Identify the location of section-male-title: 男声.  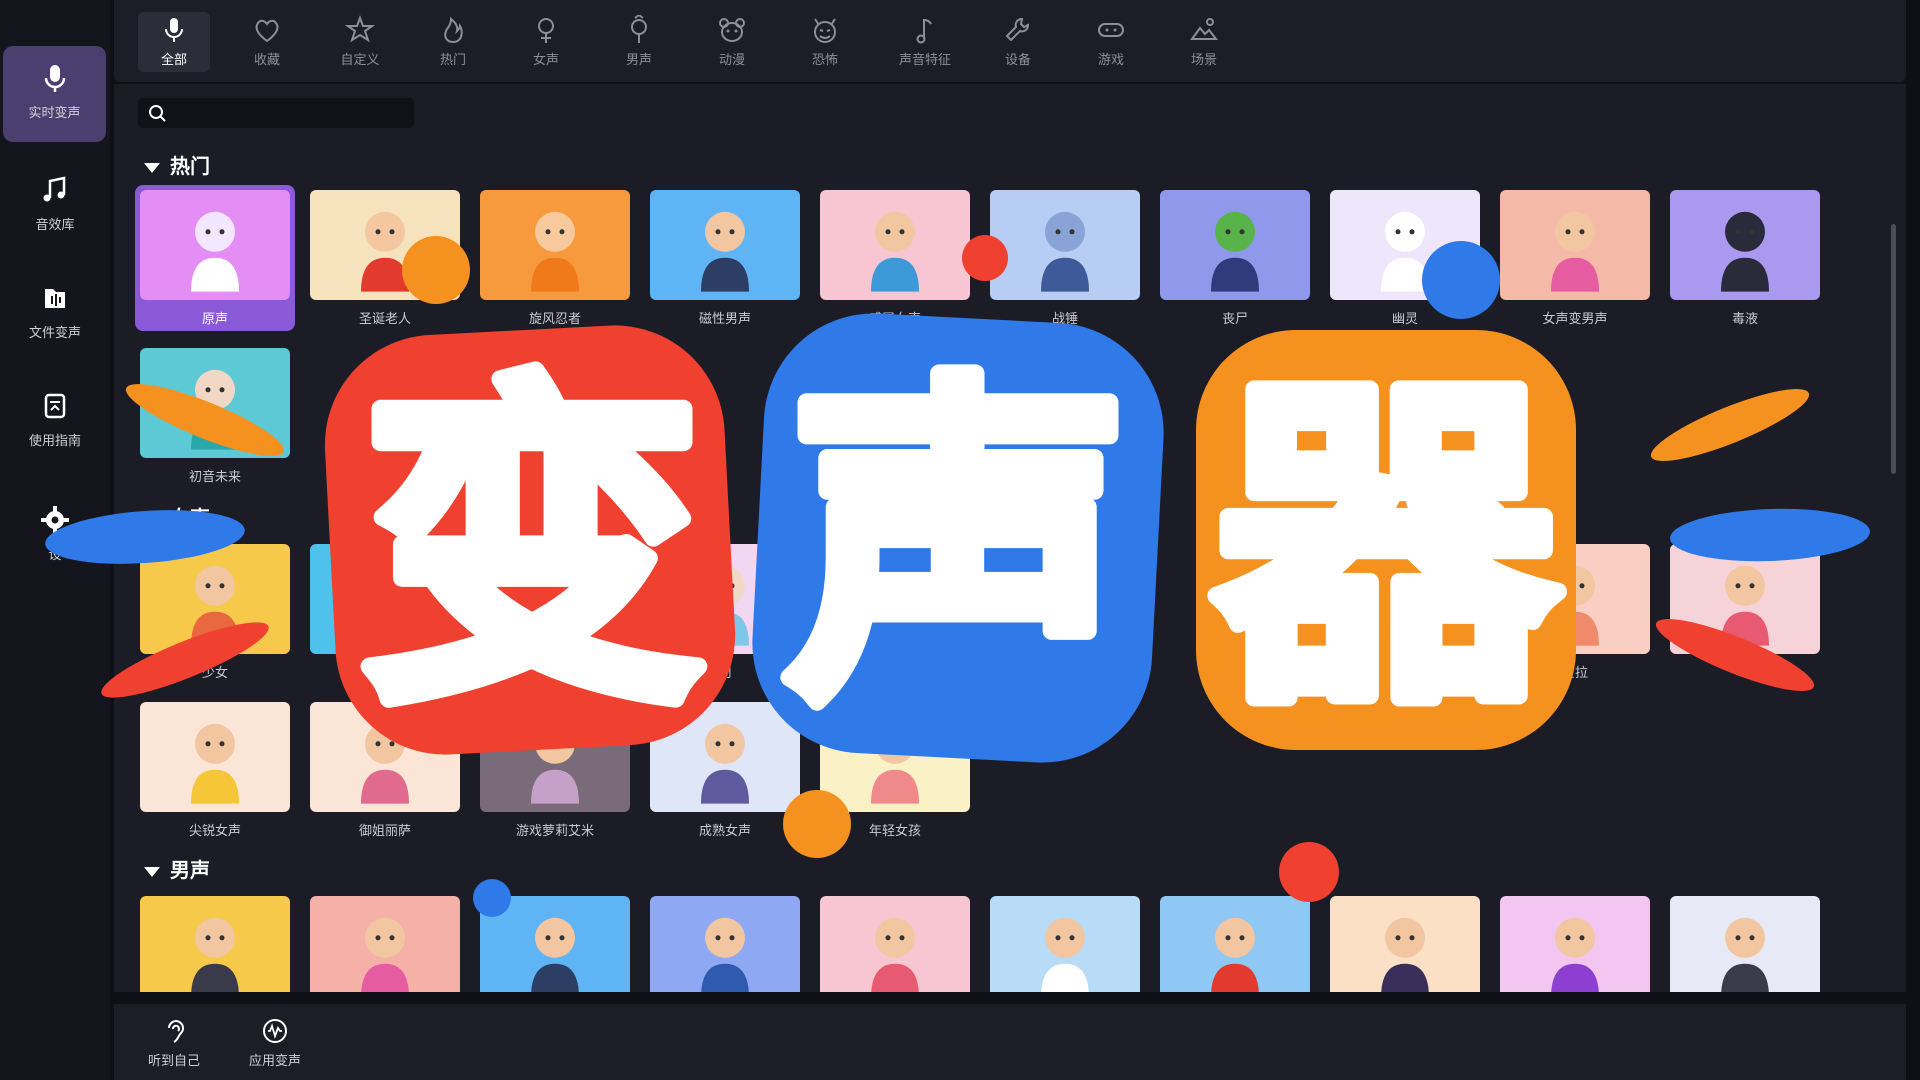
(177, 868).